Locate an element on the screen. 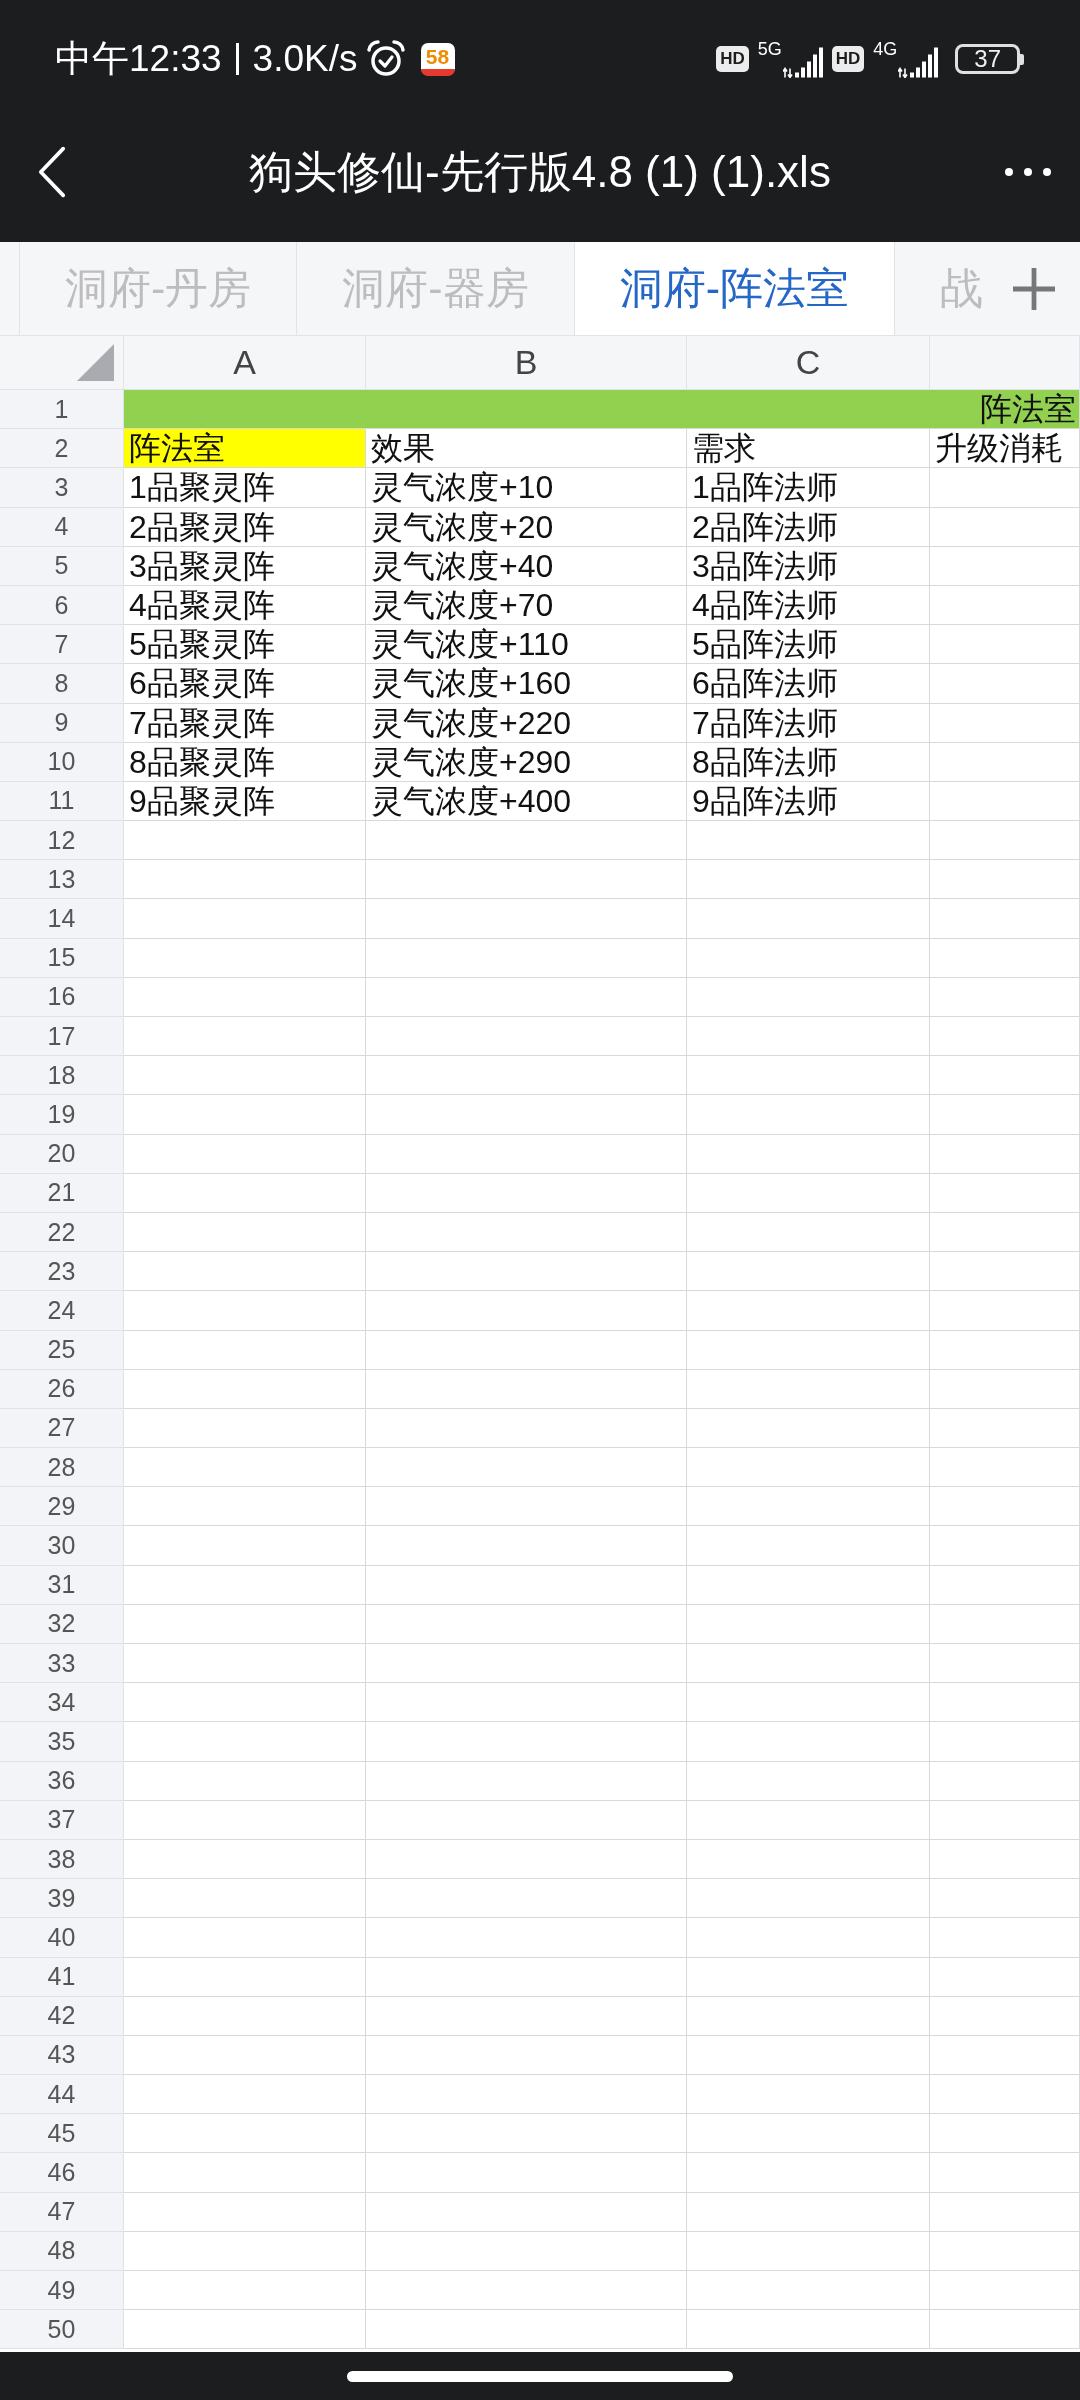 Image resolution: width=1080 pixels, height=2400 pixels. row-header: 30 is located at coordinates (62, 1546).